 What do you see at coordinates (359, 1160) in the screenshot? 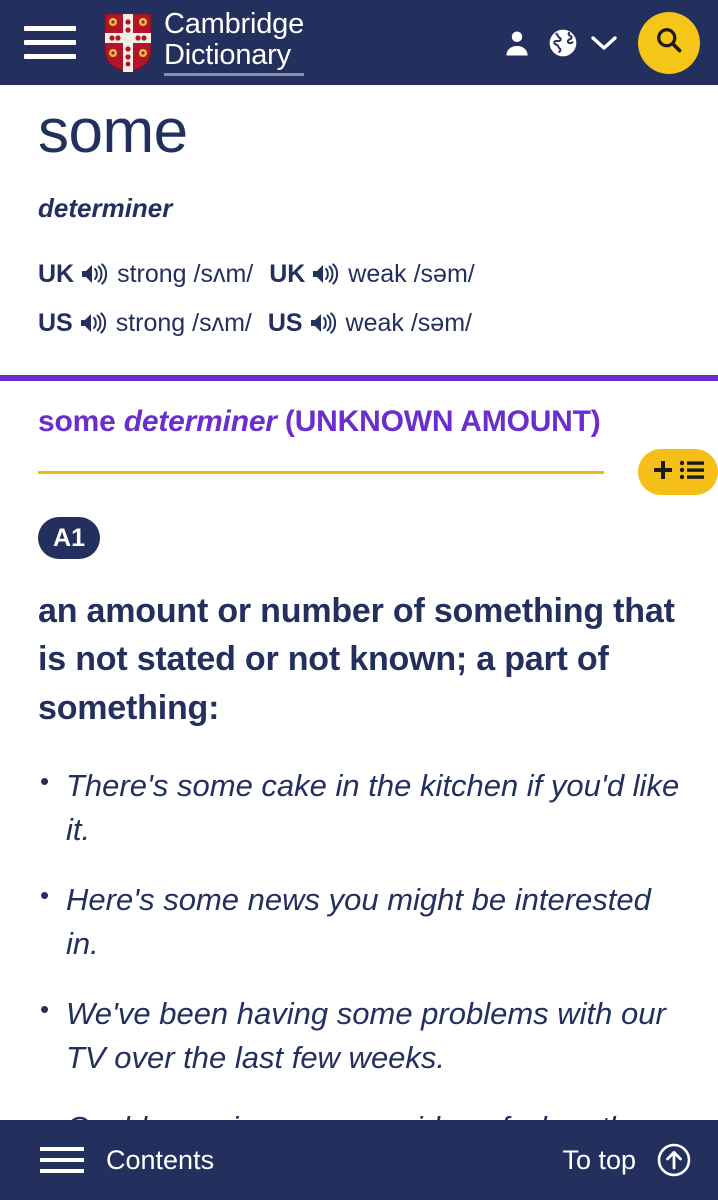
I see `bottom-navigation-bar: Contents To top` at bounding box center [359, 1160].